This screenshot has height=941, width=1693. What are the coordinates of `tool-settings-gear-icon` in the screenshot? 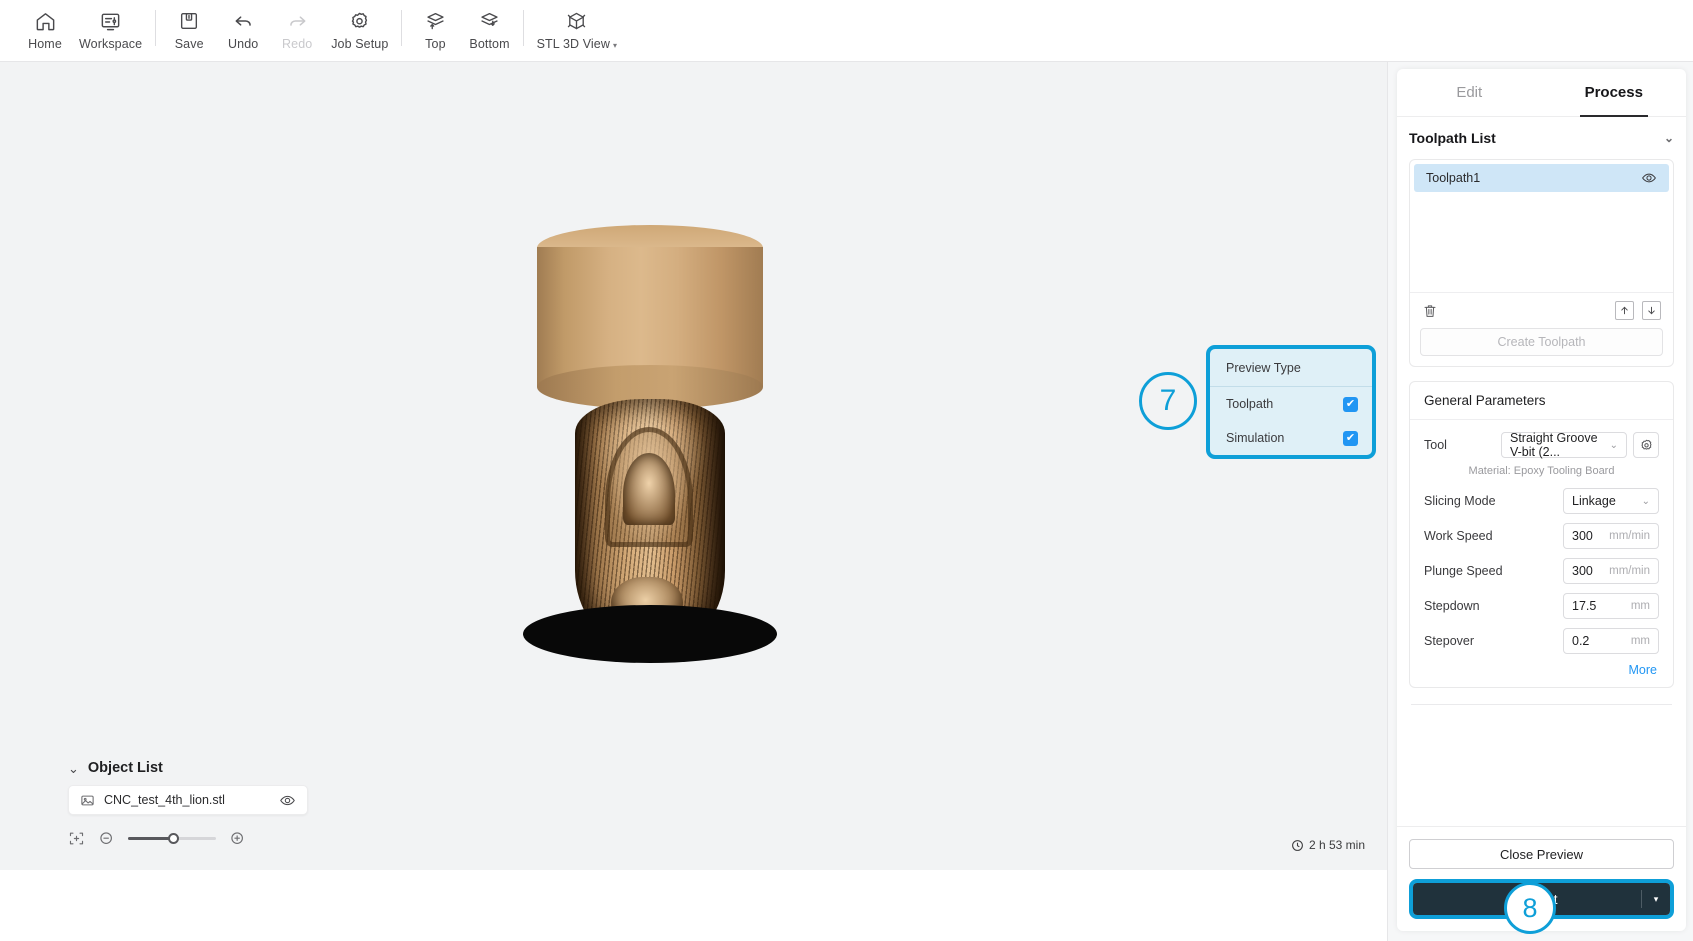 It's located at (1646, 445).